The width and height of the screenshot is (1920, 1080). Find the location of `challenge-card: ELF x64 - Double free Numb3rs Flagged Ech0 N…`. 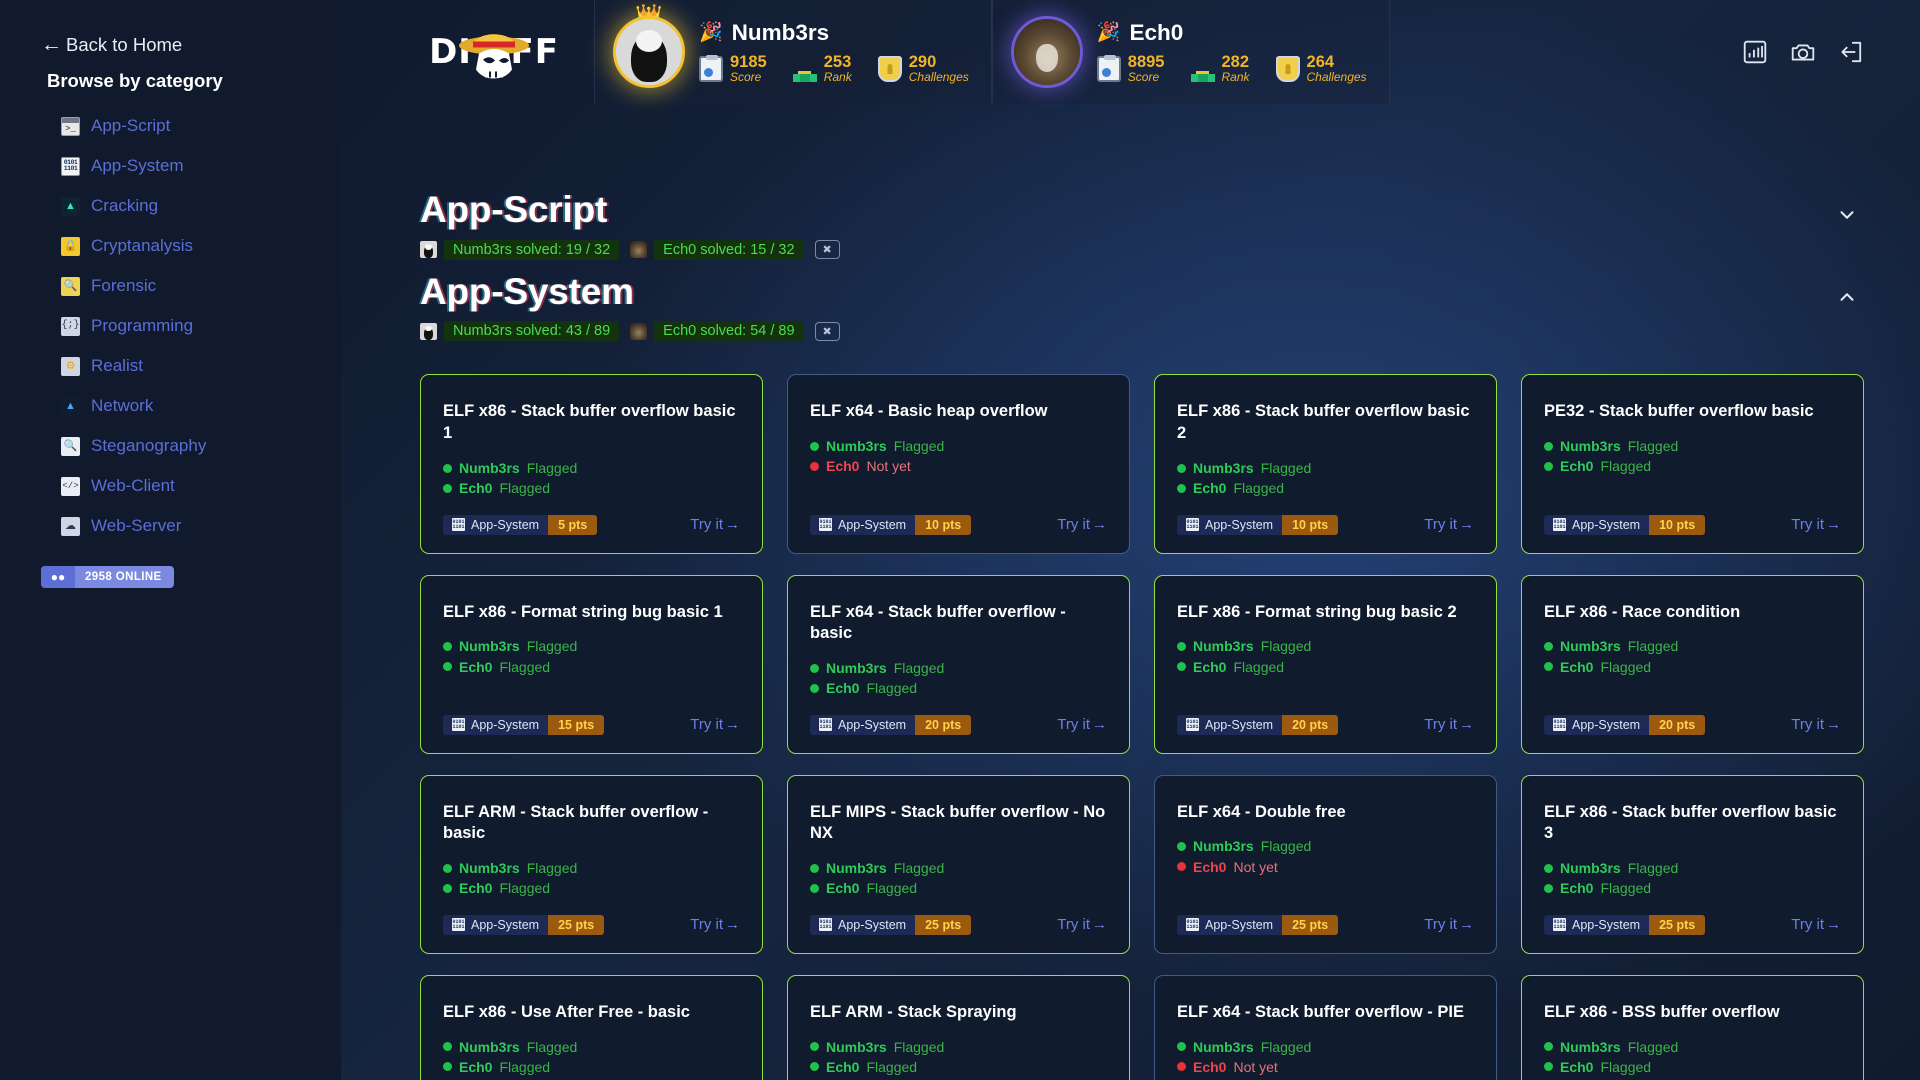

challenge-card: ELF x64 - Double free Numb3rs Flagged Ech0 N… is located at coordinates (1325, 864).